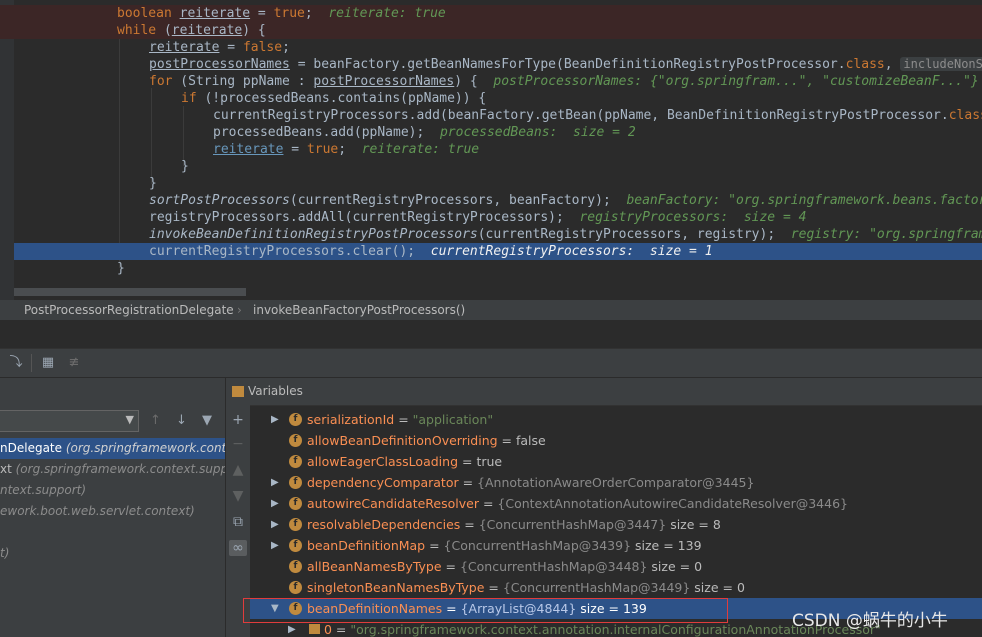 The width and height of the screenshot is (982, 637). What do you see at coordinates (129, 310) in the screenshot?
I see `breadcrumb-class: PostProcessorRegistrationDelegate` at bounding box center [129, 310].